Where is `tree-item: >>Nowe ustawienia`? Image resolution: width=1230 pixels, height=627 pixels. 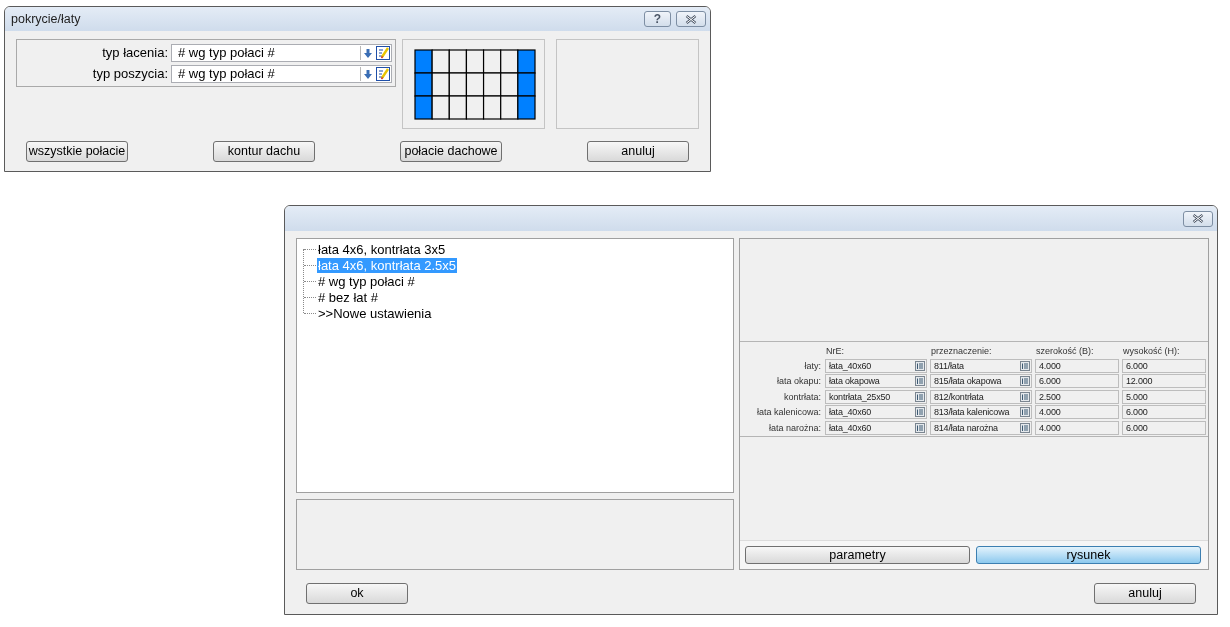
tree-item: >>Nowe ustawienia is located at coordinates (375, 313).